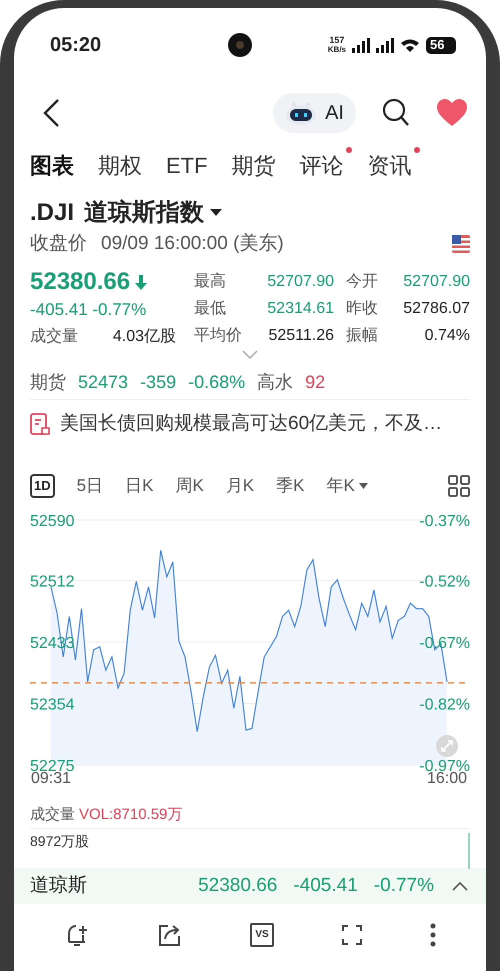 Image resolution: width=500 pixels, height=971 pixels. Describe the element at coordinates (52, 166) in the screenshot. I see `tab: 图表` at that location.